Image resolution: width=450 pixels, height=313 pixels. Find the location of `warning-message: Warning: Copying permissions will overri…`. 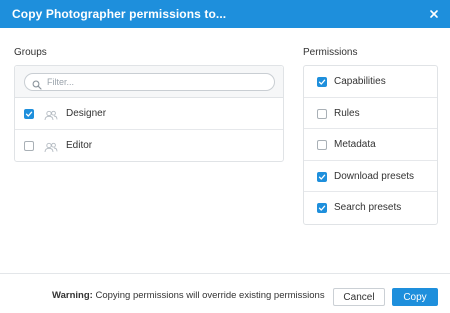

warning-message: Warning: Copying permissions will overri… is located at coordinates (188, 295).